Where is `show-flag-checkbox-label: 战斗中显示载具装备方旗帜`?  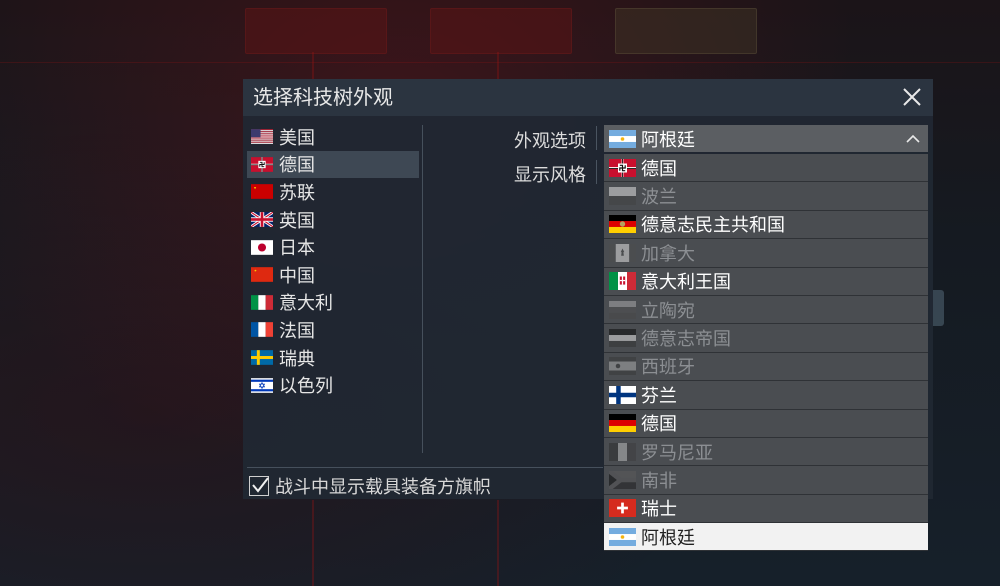
show-flag-checkbox-label: 战斗中显示载具装备方旗帜 is located at coordinates (383, 487).